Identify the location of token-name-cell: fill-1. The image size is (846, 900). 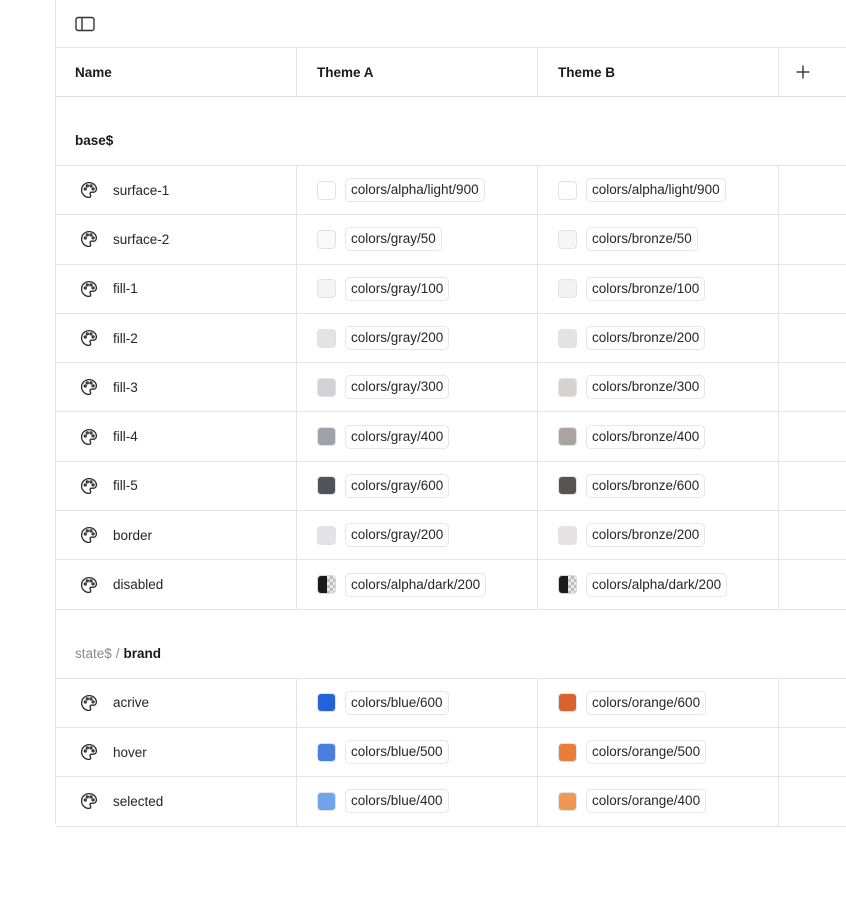
(176, 288).